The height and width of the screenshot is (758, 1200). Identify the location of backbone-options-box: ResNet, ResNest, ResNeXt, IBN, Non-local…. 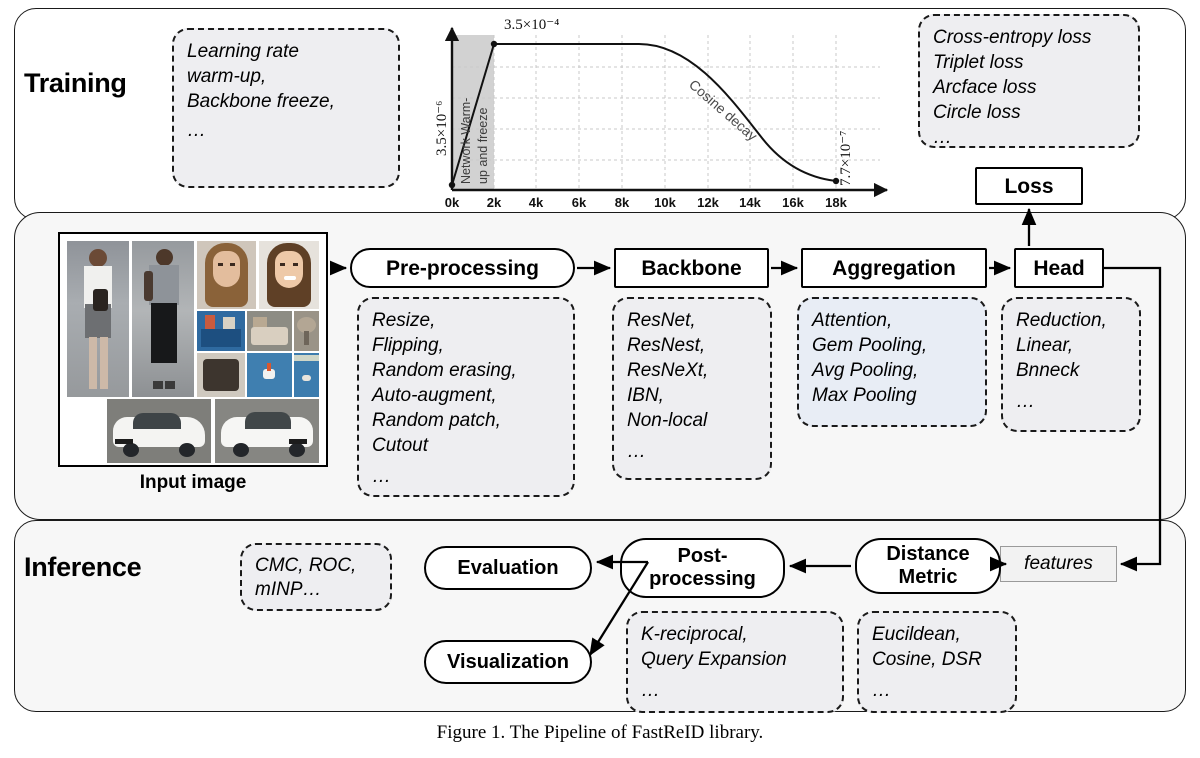
(692, 388).